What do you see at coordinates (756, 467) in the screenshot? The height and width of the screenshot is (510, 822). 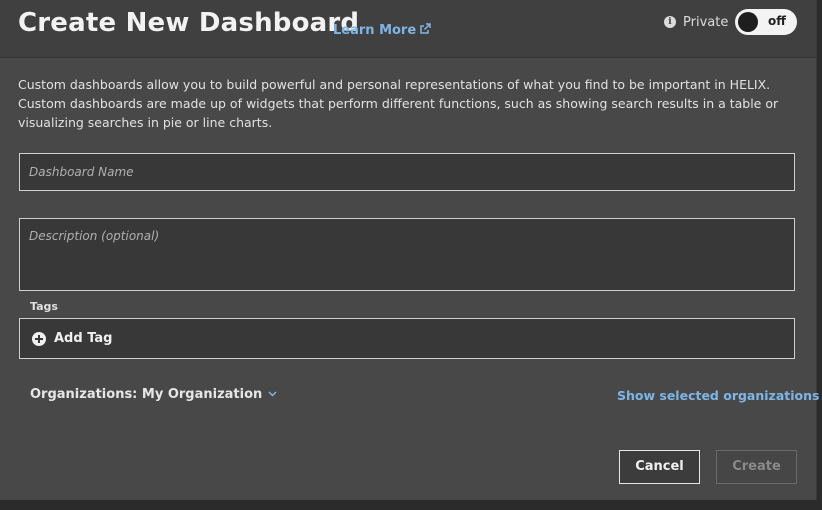 I see `create-button: Create` at bounding box center [756, 467].